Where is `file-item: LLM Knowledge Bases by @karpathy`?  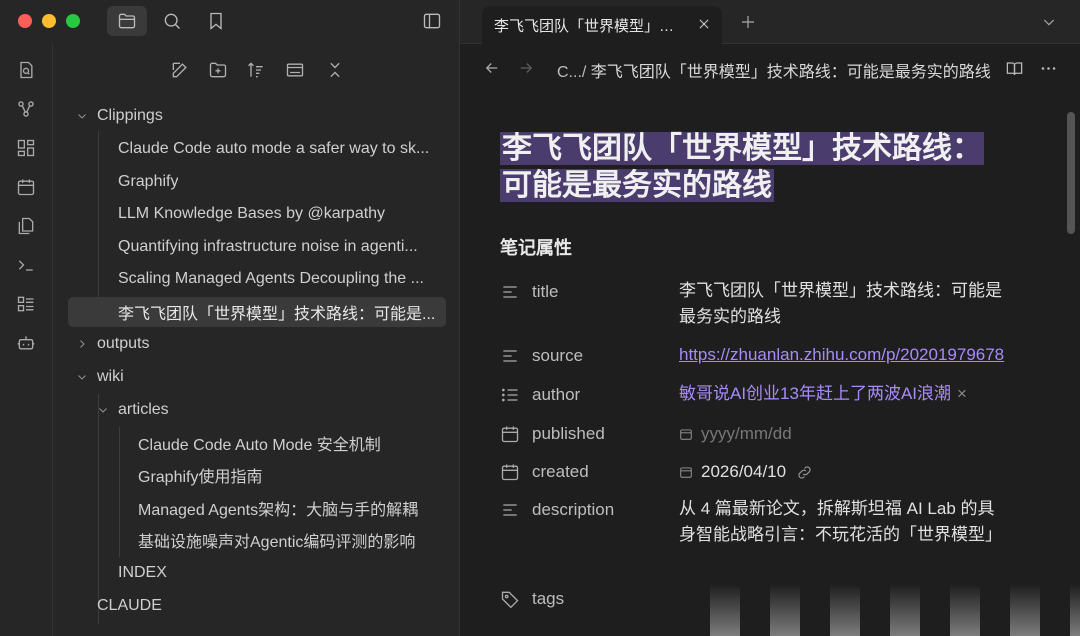 file-item: LLM Knowledge Bases by @karpathy is located at coordinates (251, 214).